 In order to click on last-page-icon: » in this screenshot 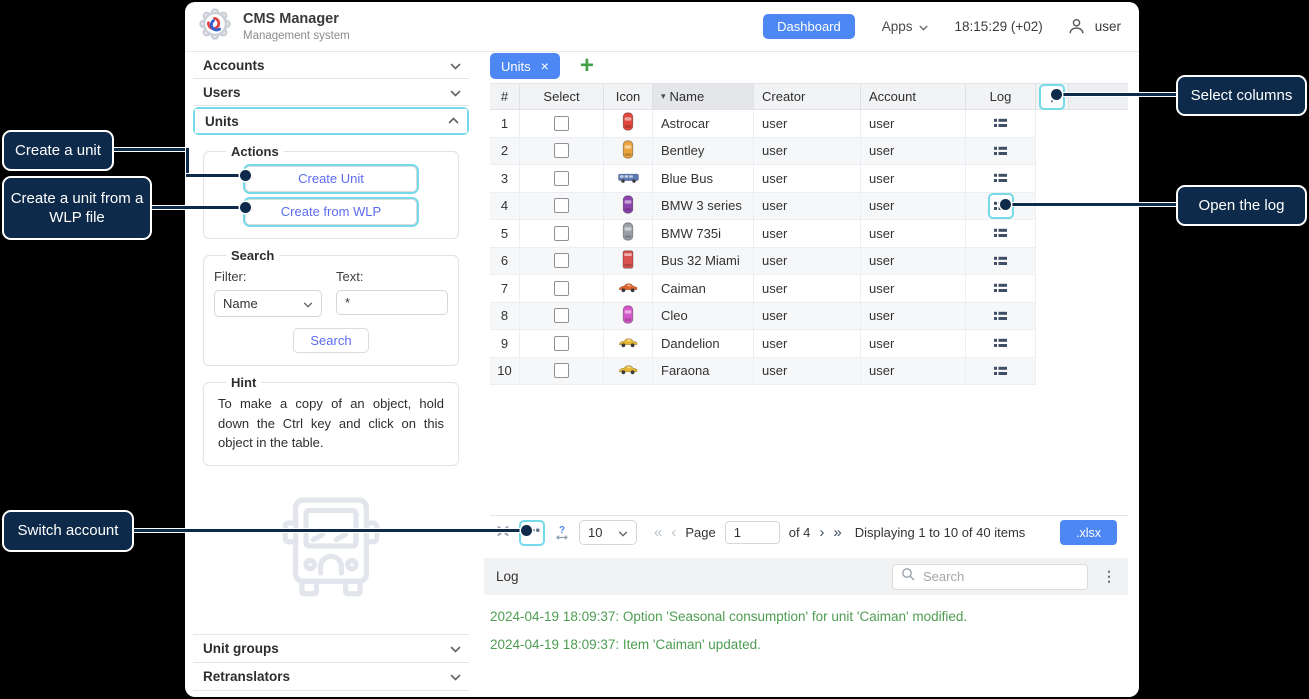, I will do `click(837, 532)`.